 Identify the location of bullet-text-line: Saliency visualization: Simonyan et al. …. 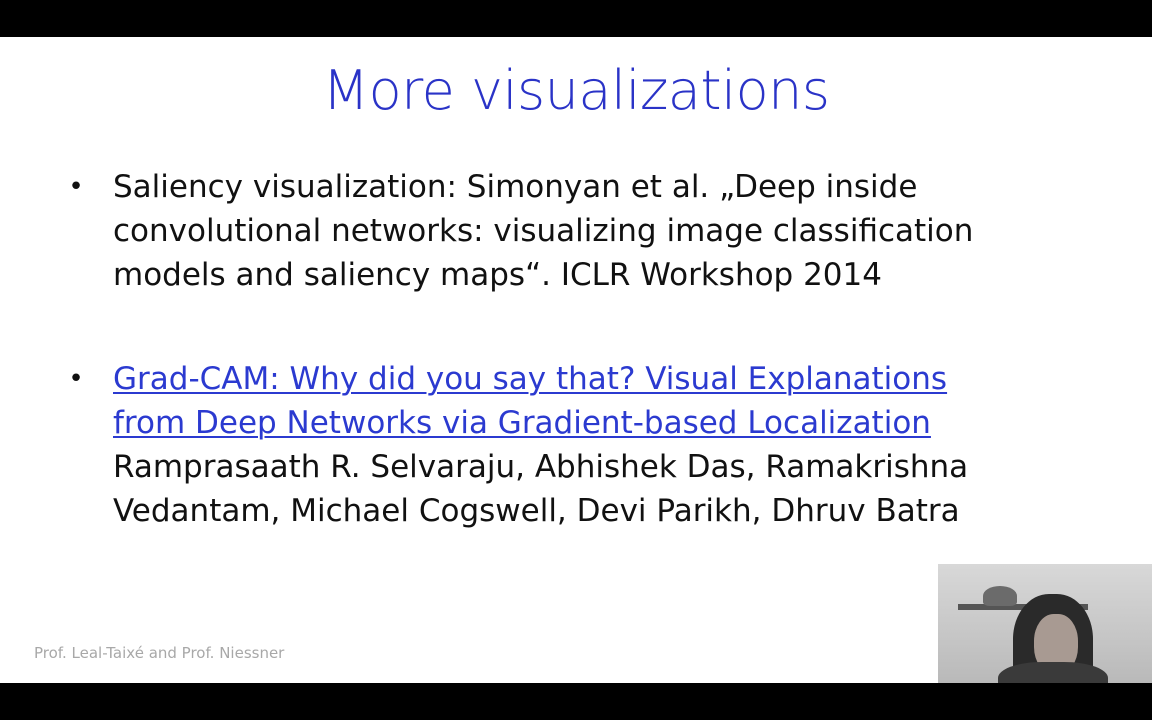
(515, 187).